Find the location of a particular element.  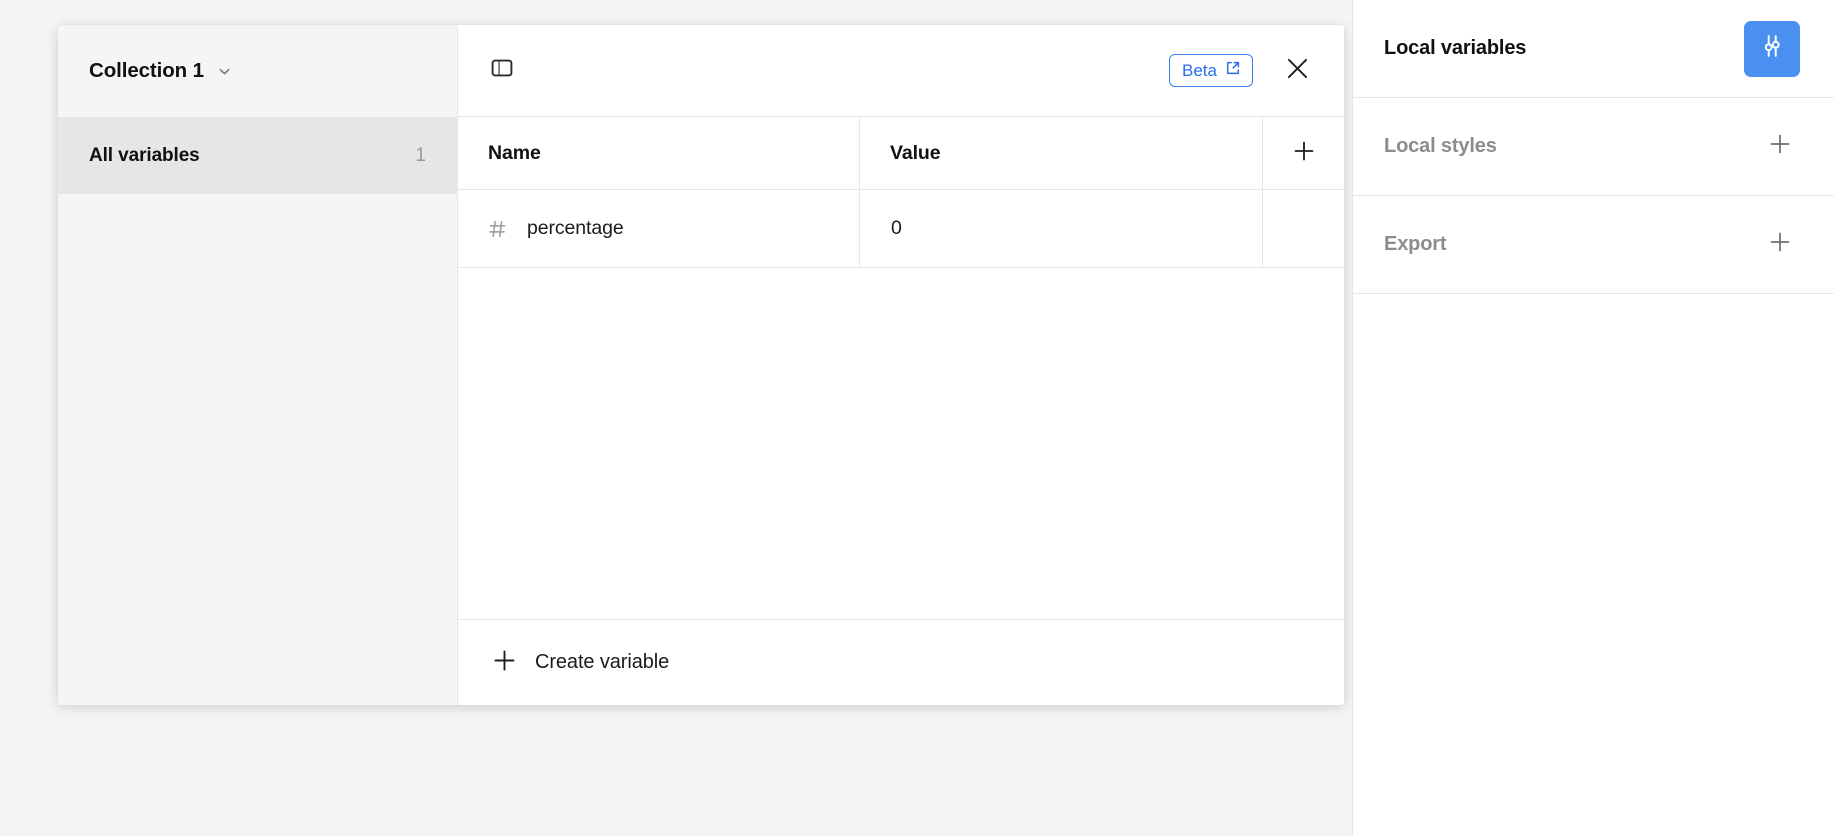

local-variables-button is located at coordinates (1772, 48).